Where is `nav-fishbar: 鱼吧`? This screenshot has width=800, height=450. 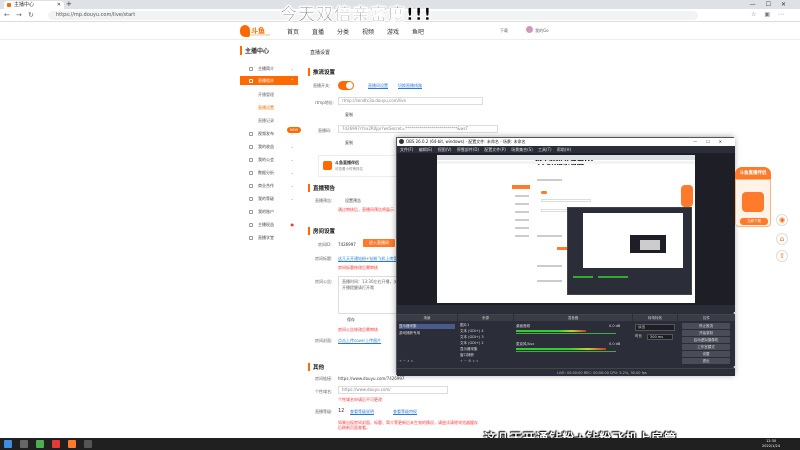
nav-fishbar: 鱼吧 is located at coordinates (418, 31).